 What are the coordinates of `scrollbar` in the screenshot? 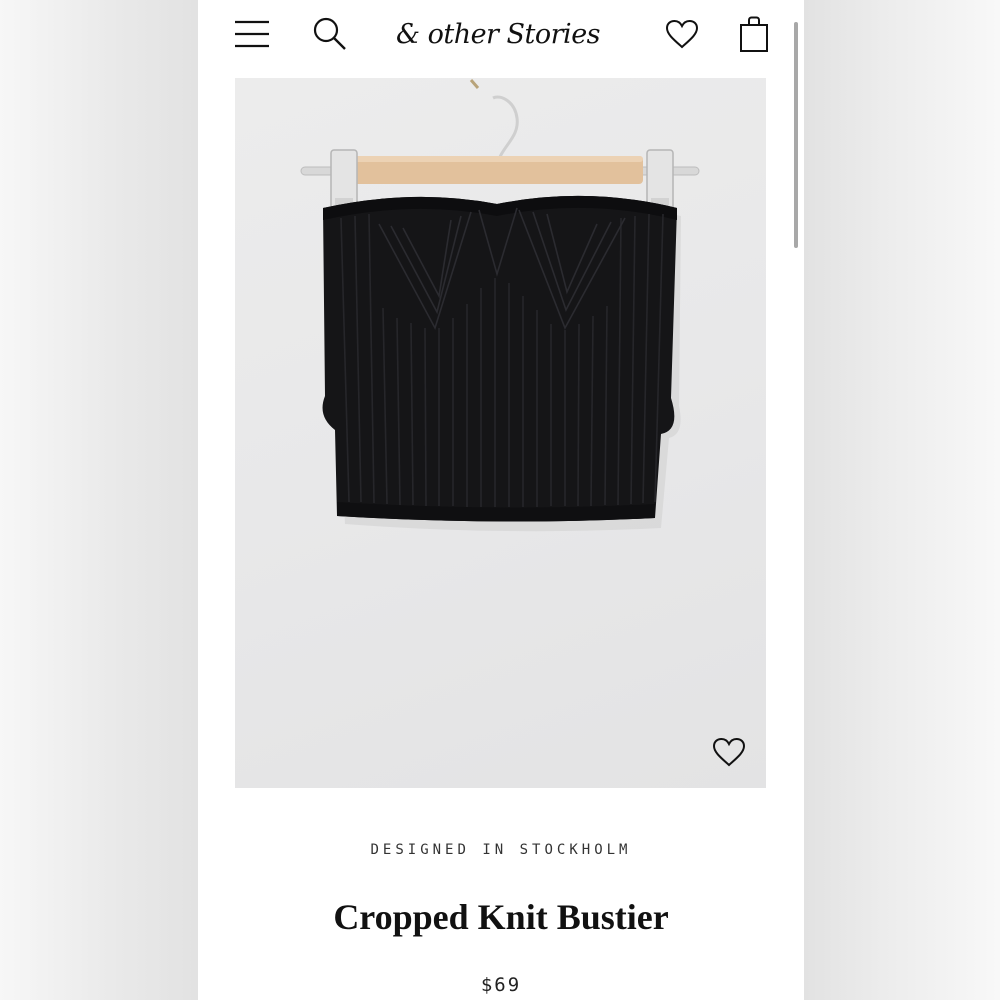 It's located at (796, 135).